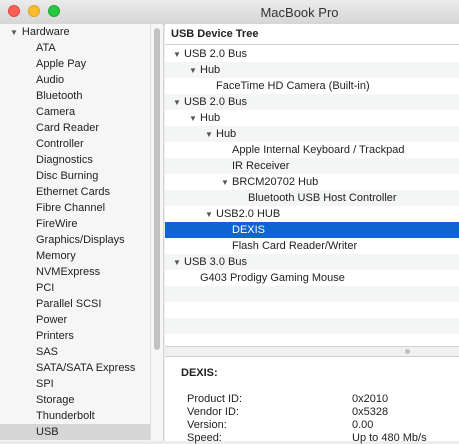 The width and height of the screenshot is (459, 444). What do you see at coordinates (248, 214) in the screenshot?
I see `tree-row-label: USB2.0 HUB` at bounding box center [248, 214].